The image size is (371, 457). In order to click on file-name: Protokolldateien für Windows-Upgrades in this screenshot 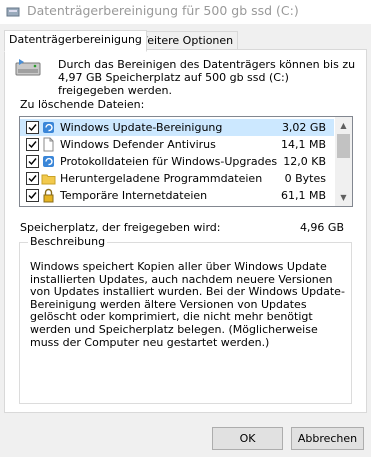, I will do `click(169, 161)`.